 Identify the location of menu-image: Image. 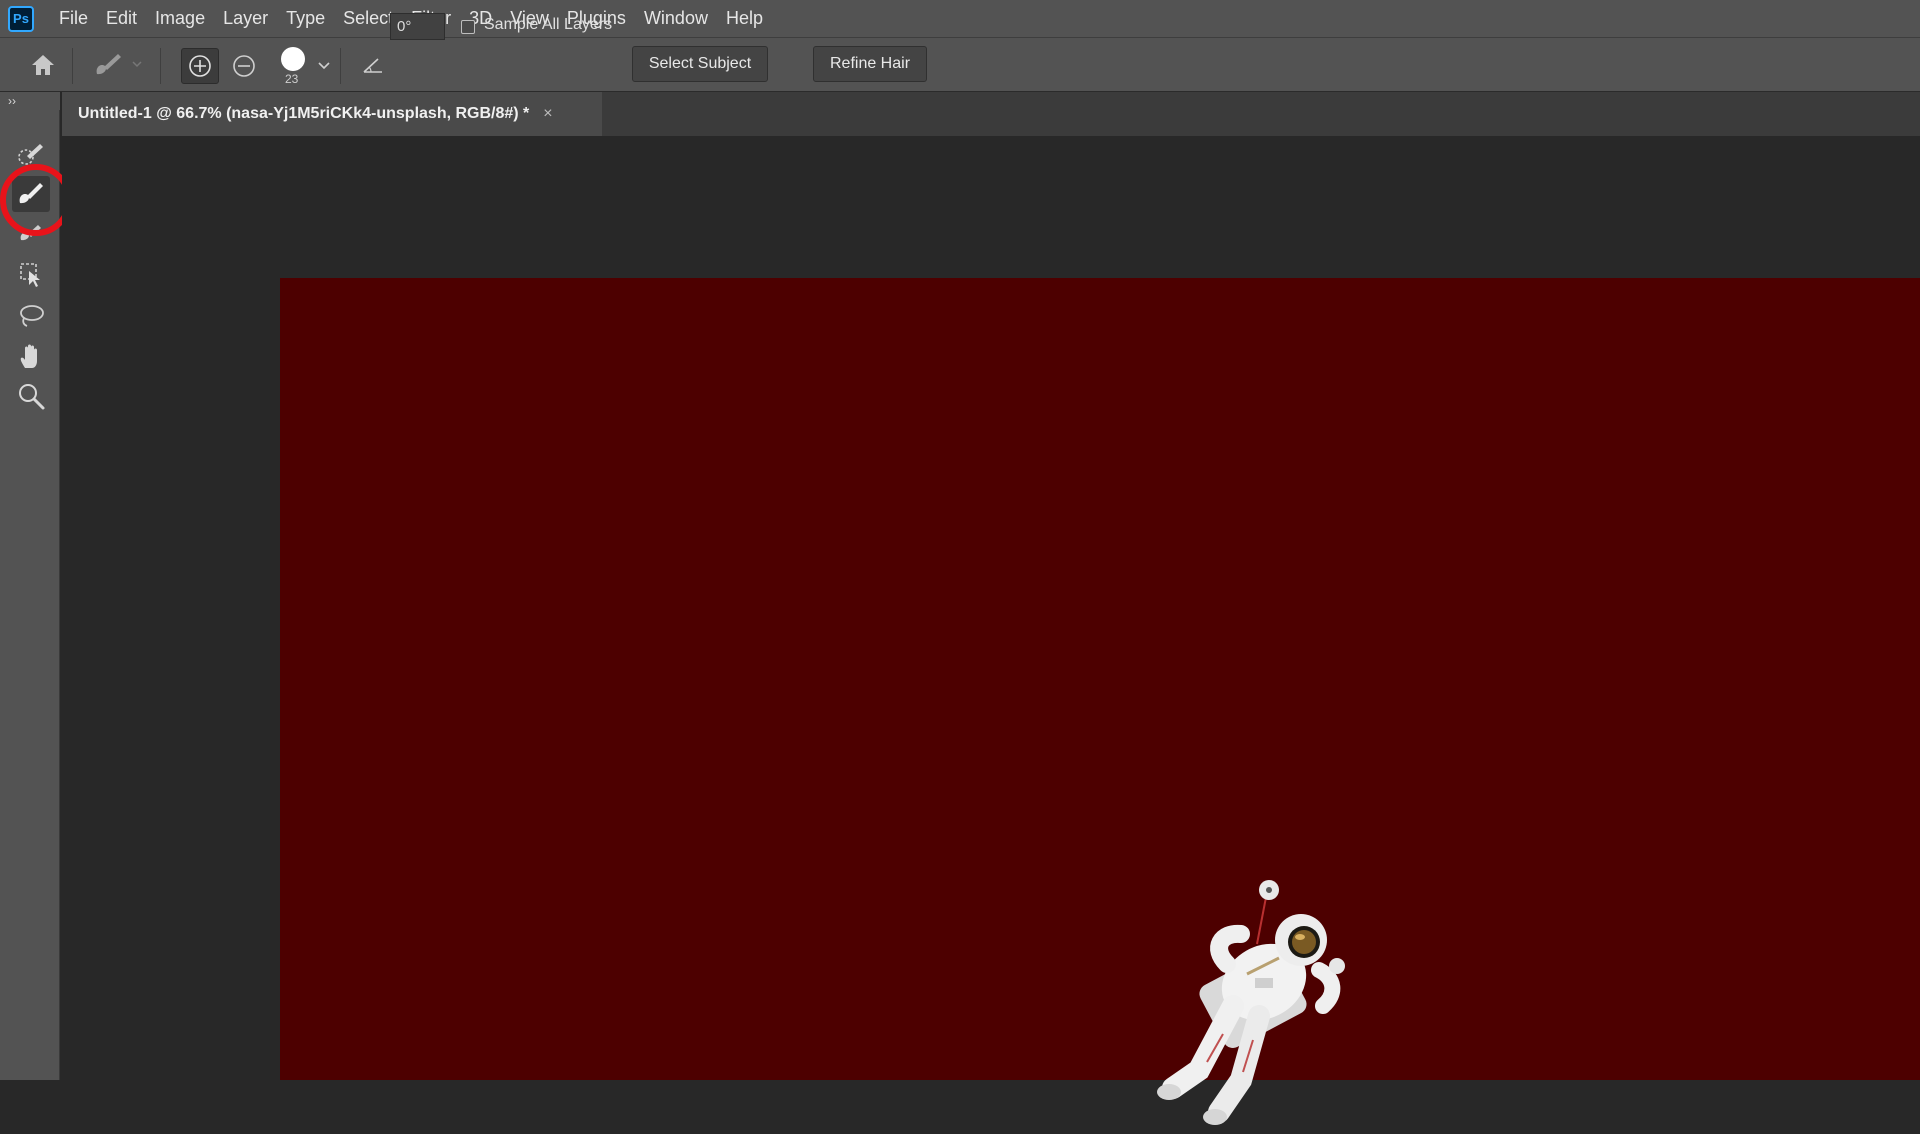
(180, 18).